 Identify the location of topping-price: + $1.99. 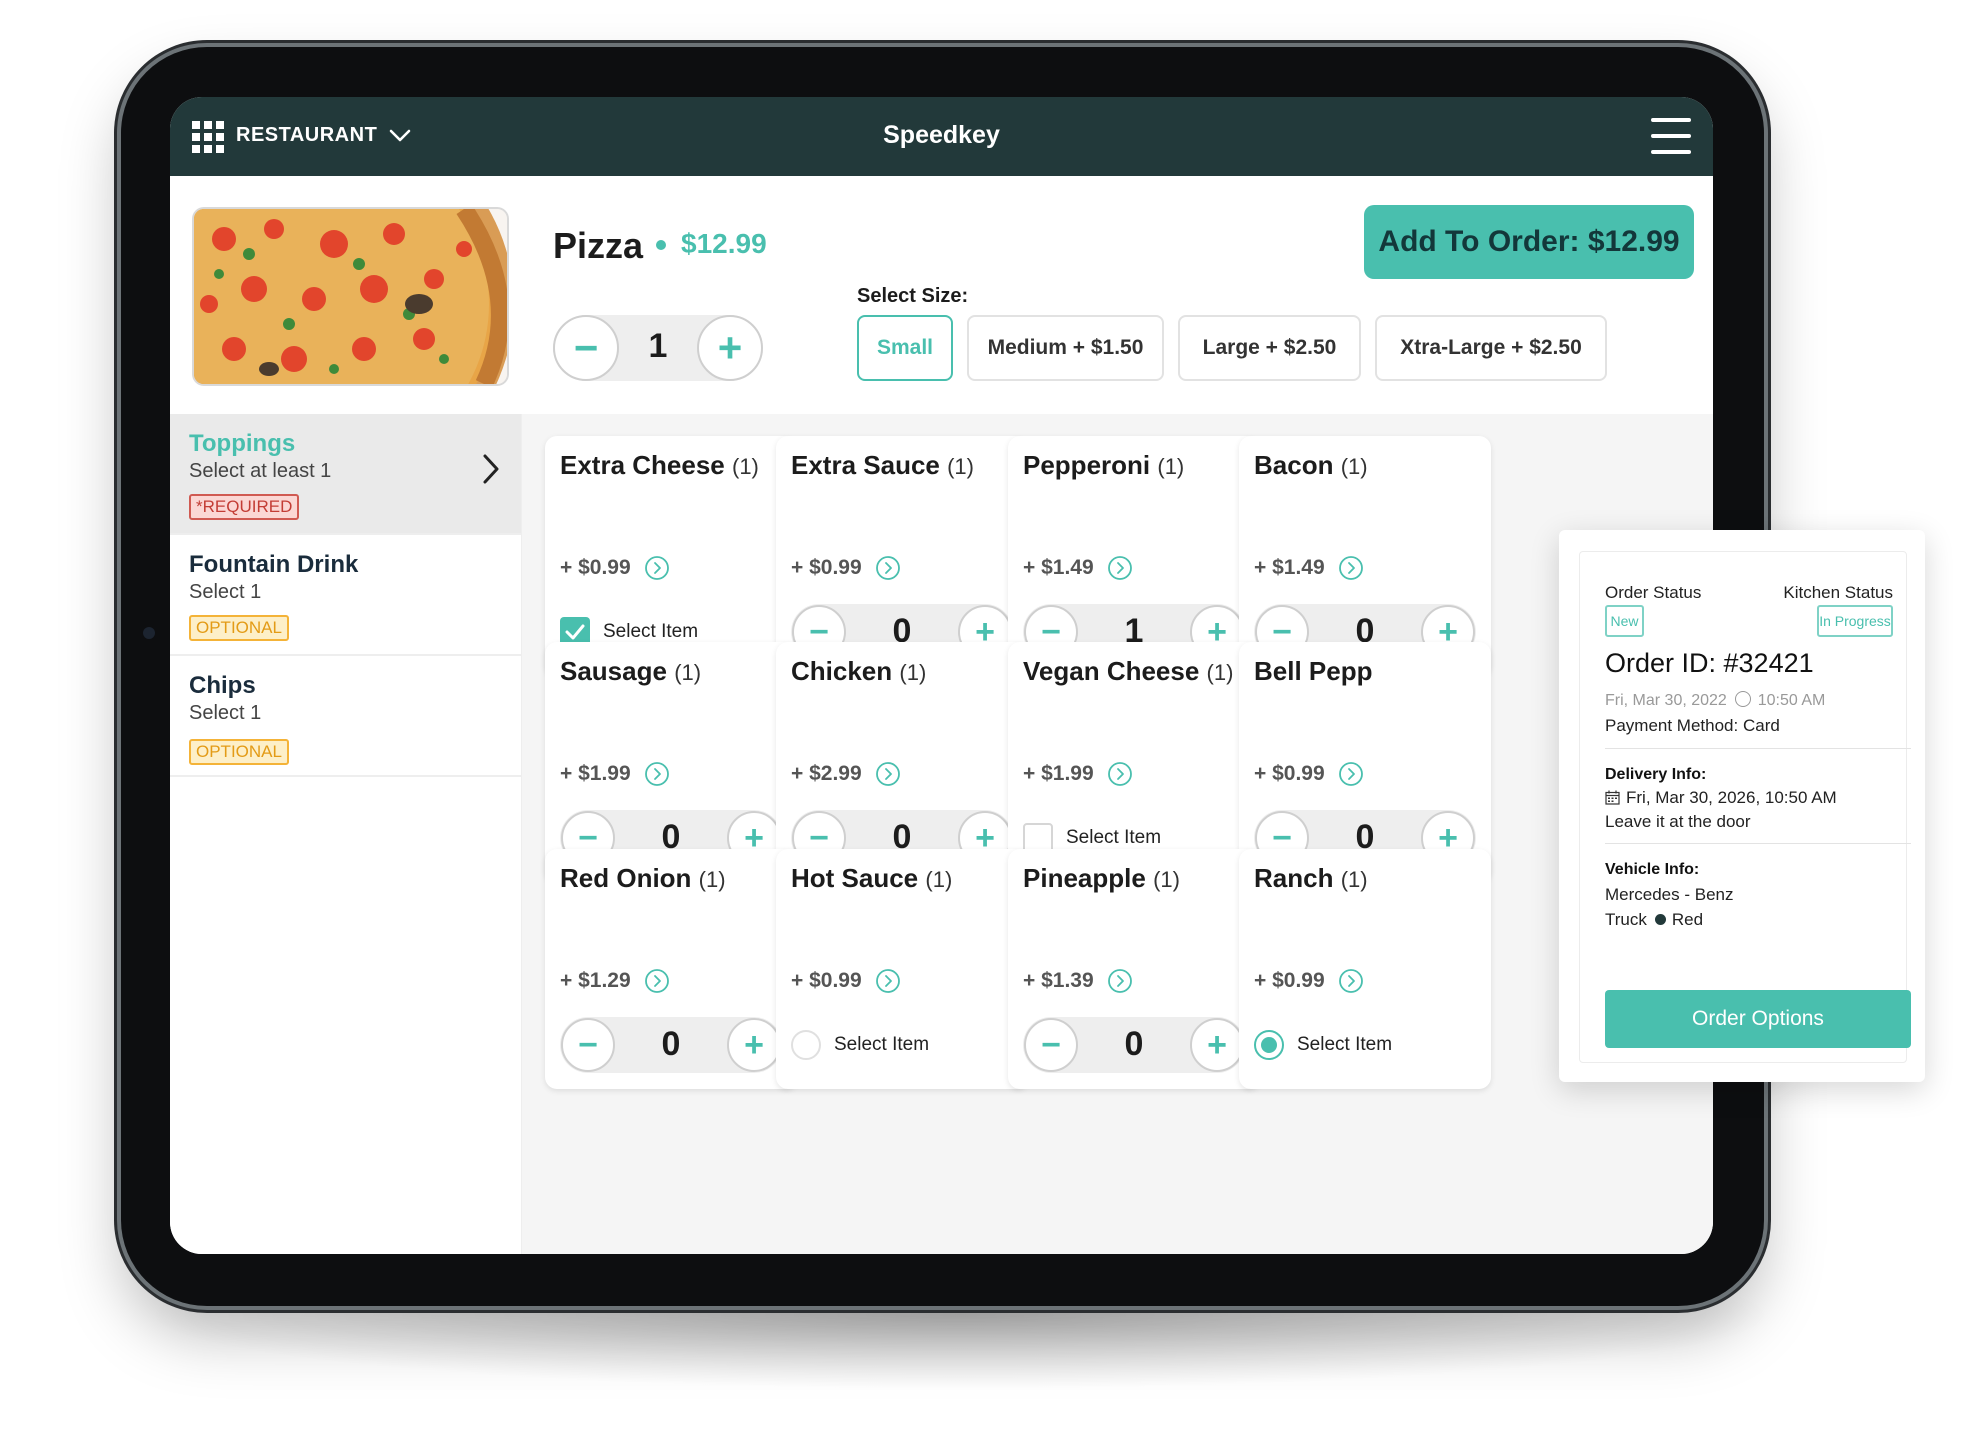
(1058, 773).